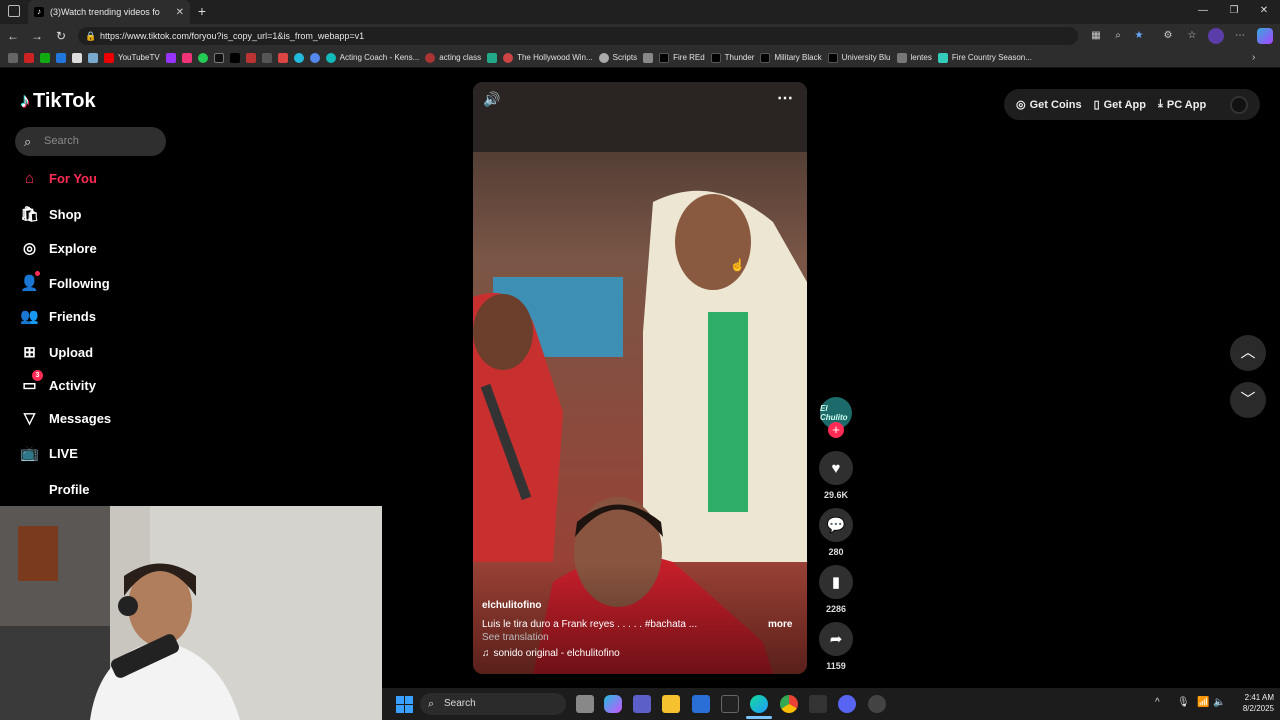  What do you see at coordinates (58, 178) in the screenshot?
I see `nav-for-you: ⌂ For You` at bounding box center [58, 178].